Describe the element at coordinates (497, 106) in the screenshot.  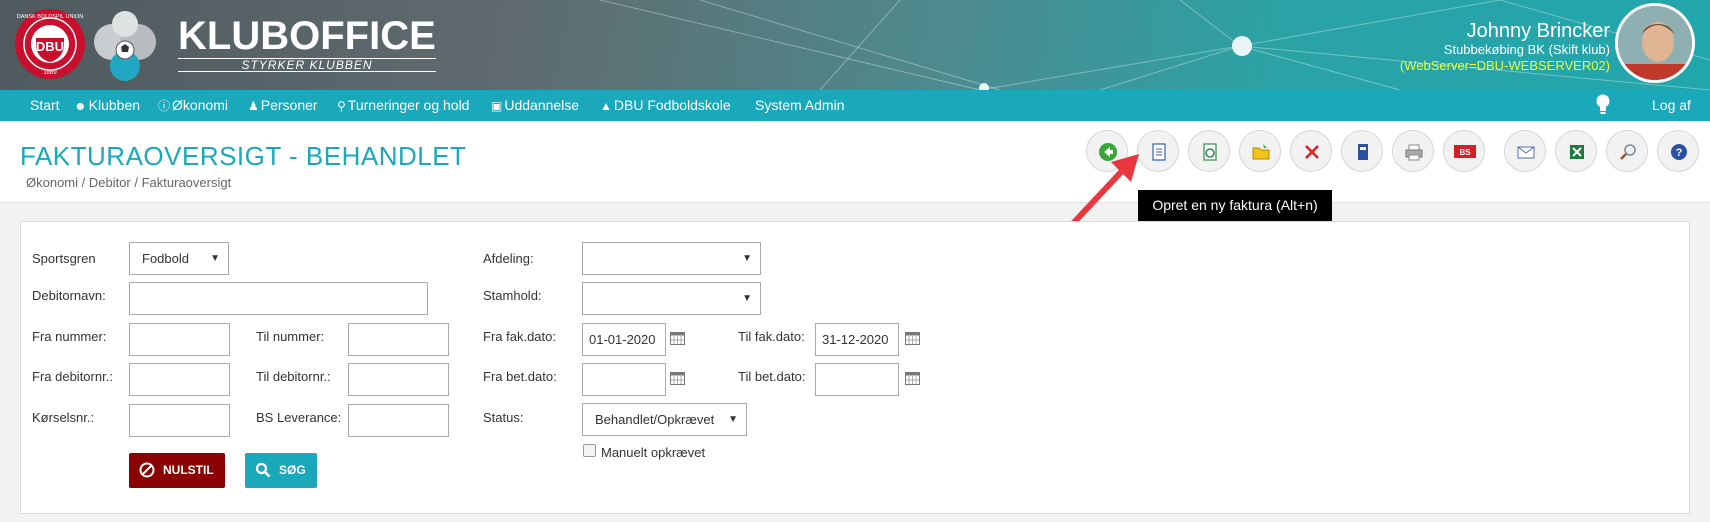
I see `monitor-icon: ▣` at that location.